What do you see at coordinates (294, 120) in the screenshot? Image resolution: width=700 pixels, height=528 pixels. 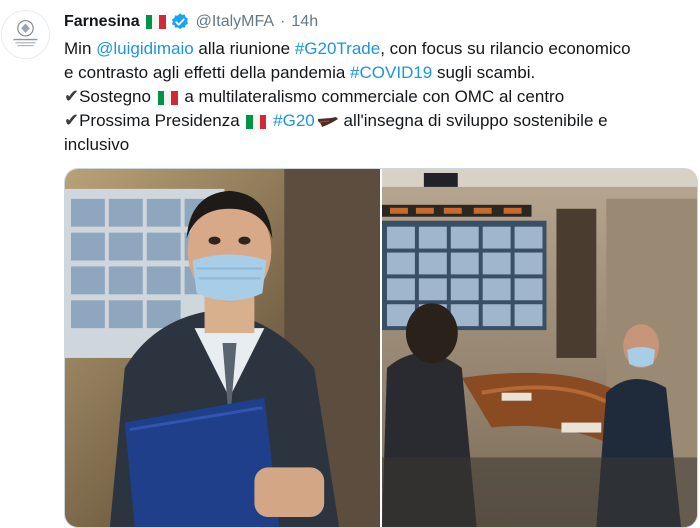 I see `hashtag-link-g20: #G20` at bounding box center [294, 120].